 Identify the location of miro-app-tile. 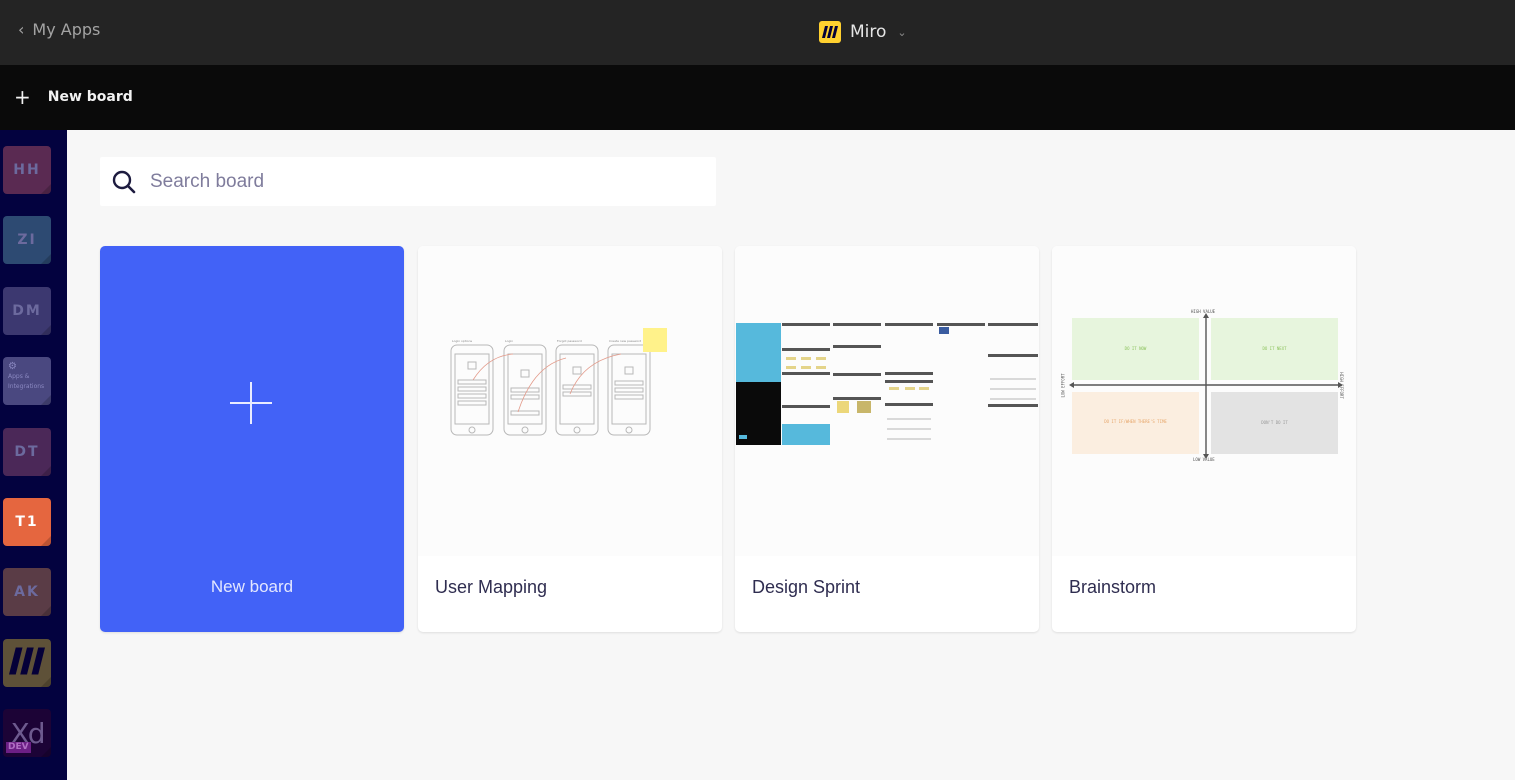
(27, 663).